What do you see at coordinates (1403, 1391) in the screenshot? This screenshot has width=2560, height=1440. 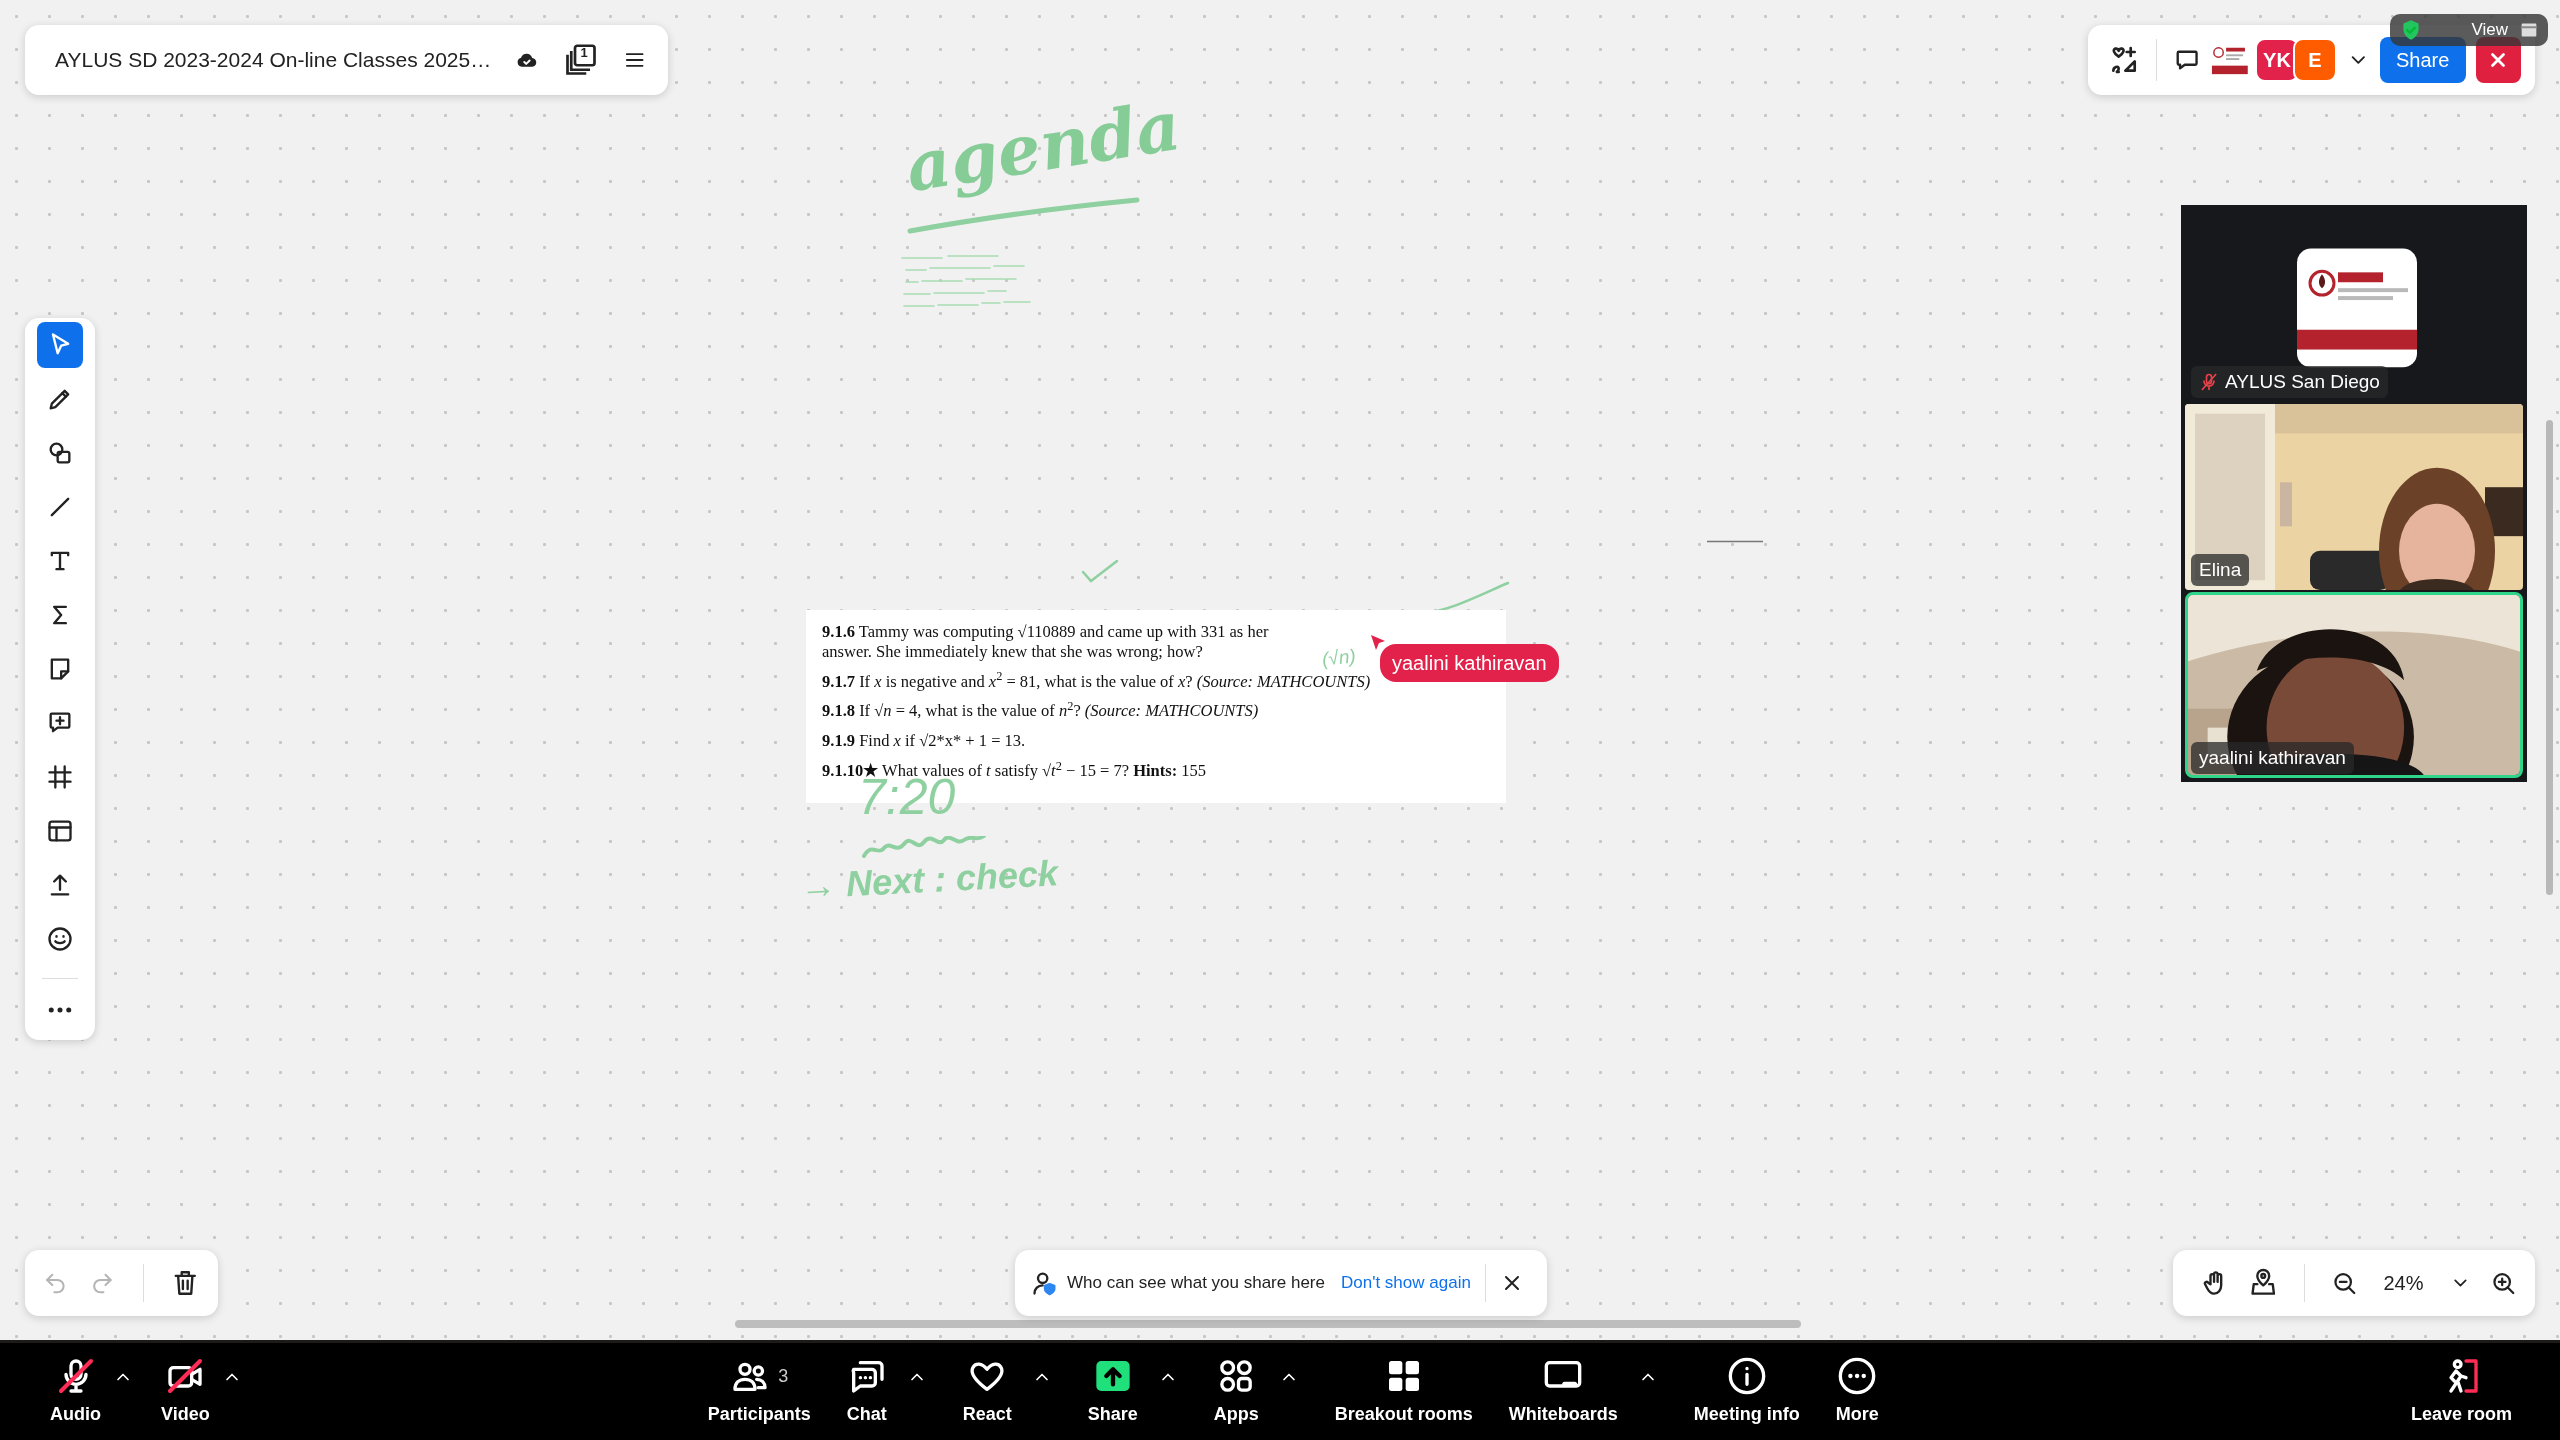 I see `breakout-button: Breakout rooms` at bounding box center [1403, 1391].